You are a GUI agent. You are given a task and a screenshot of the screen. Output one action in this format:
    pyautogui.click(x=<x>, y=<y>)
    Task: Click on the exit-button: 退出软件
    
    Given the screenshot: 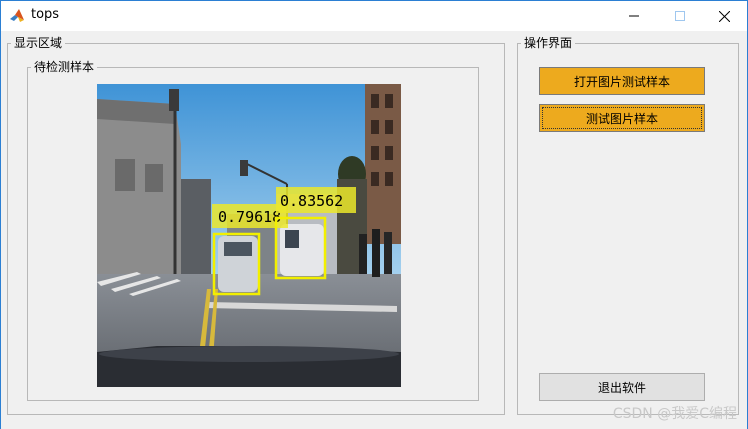 What is the action you would take?
    pyautogui.click(x=622, y=387)
    